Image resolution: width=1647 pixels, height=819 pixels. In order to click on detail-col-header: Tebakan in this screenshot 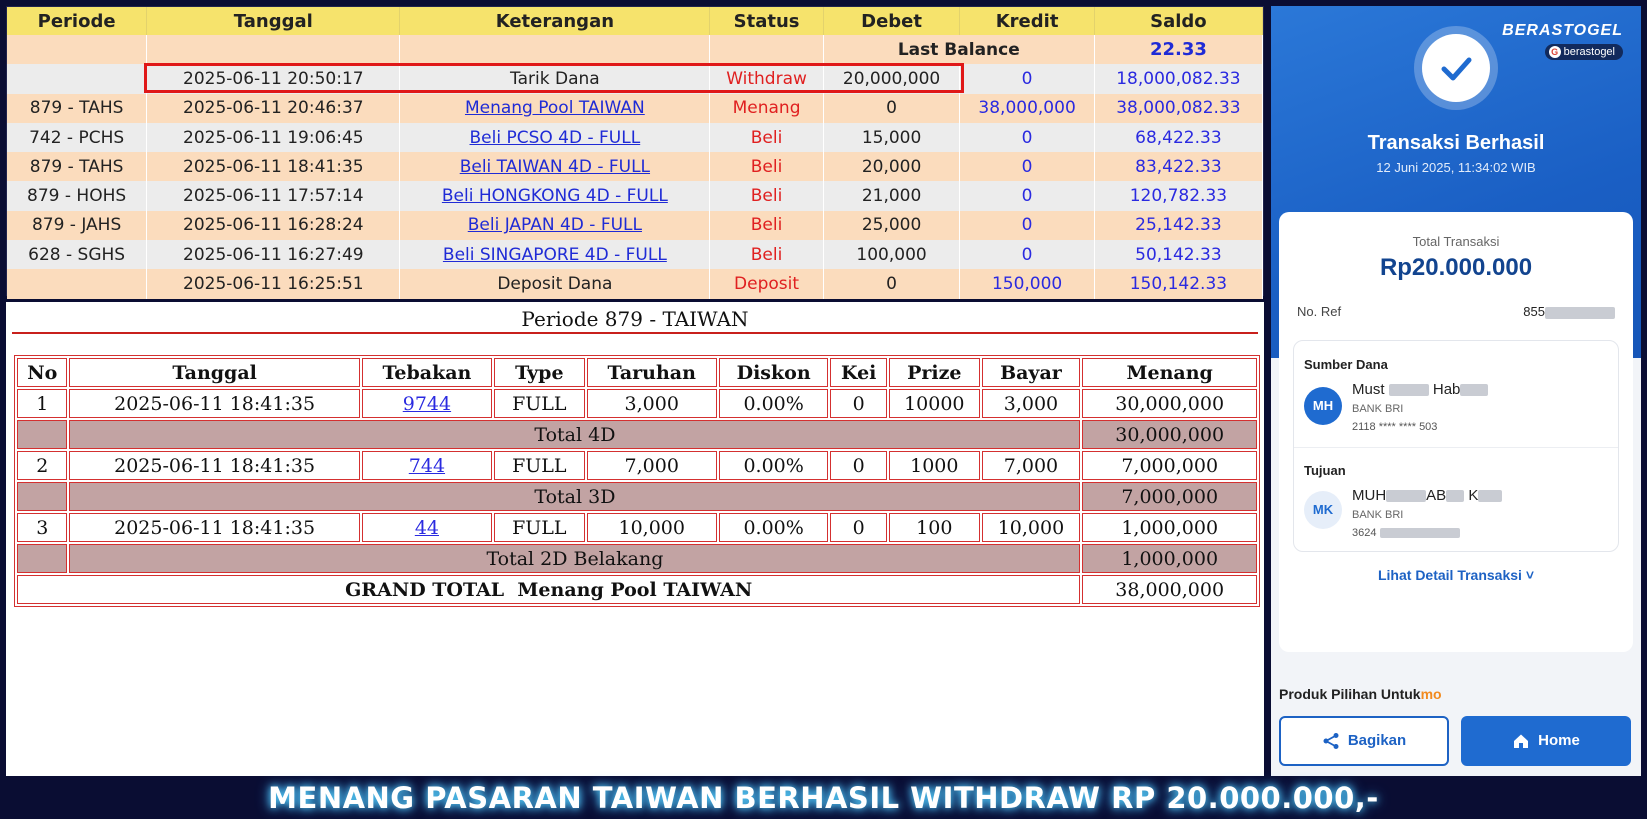, I will do `click(427, 372)`.